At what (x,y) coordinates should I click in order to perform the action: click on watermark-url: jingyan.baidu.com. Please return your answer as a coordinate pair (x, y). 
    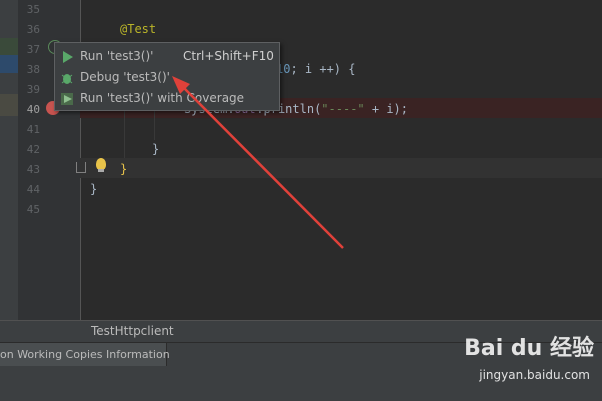
    Looking at the image, I should click on (534, 375).